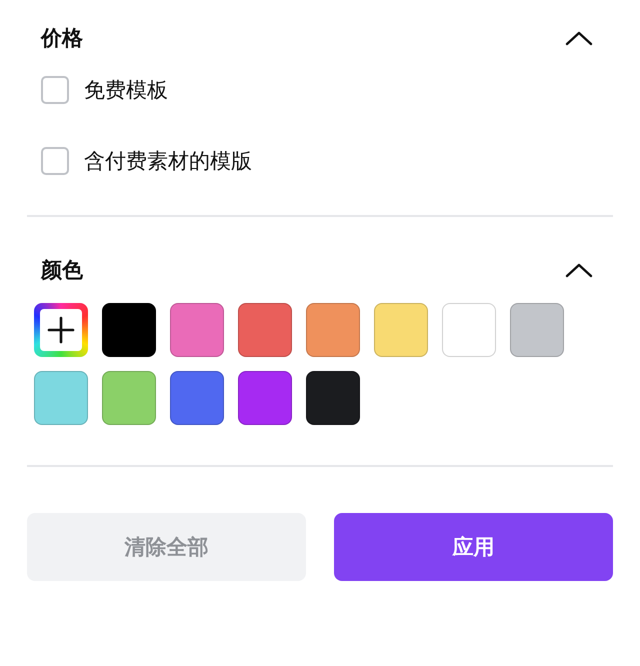 This screenshot has width=640, height=666. What do you see at coordinates (126, 90) in the screenshot?
I see `option-label: 免费模板` at bounding box center [126, 90].